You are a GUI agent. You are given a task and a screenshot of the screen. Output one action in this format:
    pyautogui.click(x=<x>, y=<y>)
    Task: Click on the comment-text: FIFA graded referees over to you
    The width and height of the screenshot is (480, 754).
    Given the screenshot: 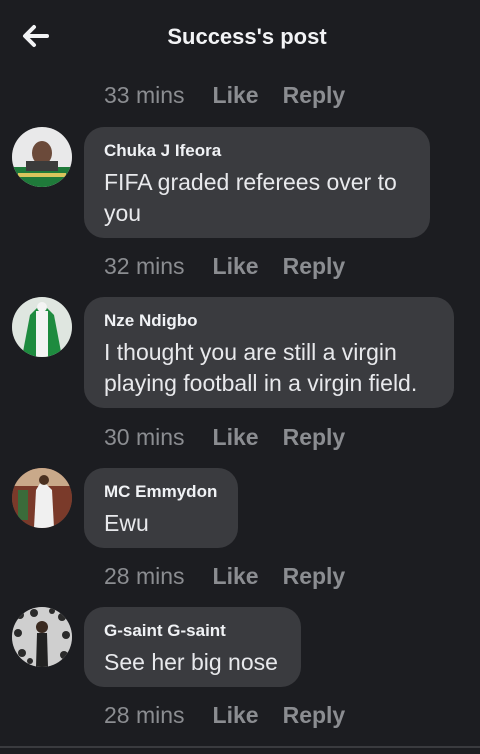 What is the action you would take?
    pyautogui.click(x=250, y=197)
    